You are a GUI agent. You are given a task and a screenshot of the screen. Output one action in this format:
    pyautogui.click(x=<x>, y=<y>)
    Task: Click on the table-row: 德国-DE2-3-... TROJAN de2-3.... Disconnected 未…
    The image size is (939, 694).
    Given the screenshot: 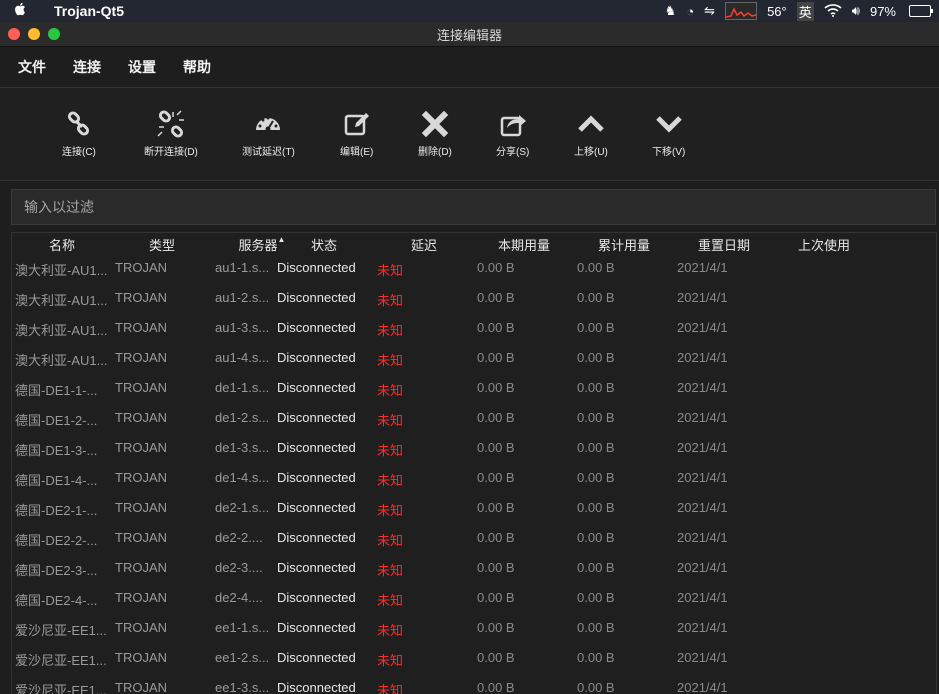 What is the action you would take?
    pyautogui.click(x=474, y=568)
    